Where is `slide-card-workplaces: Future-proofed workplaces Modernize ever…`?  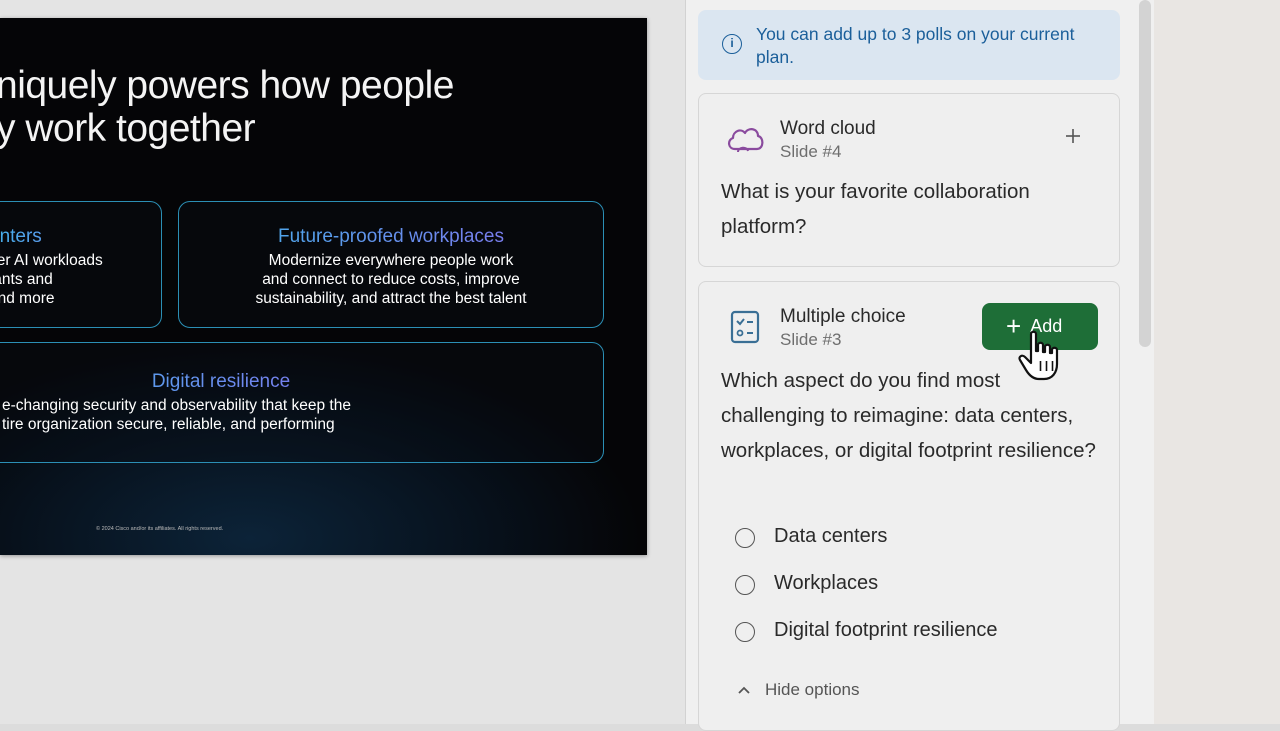 slide-card-workplaces: Future-proofed workplaces Modernize ever… is located at coordinates (391, 264).